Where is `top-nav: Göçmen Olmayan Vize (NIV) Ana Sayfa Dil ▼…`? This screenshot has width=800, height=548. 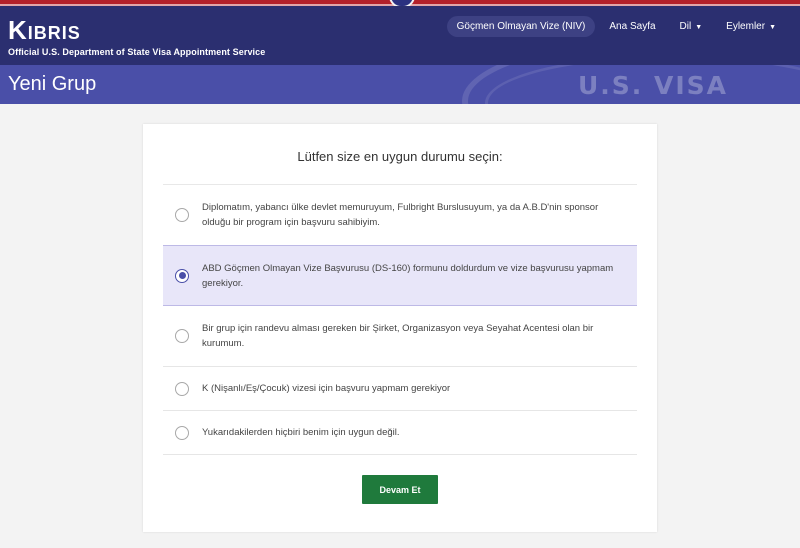
top-nav: Göçmen Olmayan Vize (NIV) Ana Sayfa Dil ▼… is located at coordinates (614, 26).